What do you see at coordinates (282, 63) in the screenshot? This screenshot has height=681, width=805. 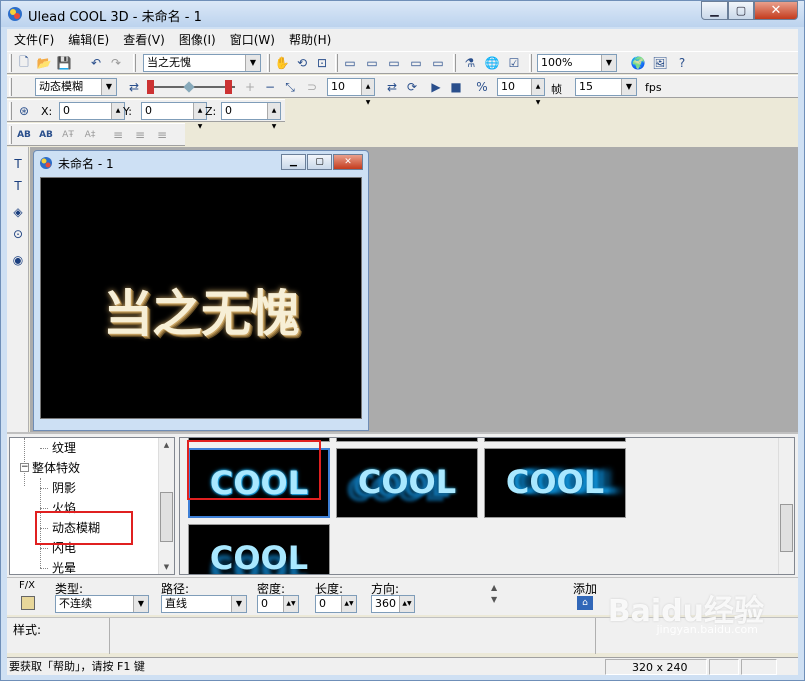 I see `hand-tool-icon: ✋` at bounding box center [282, 63].